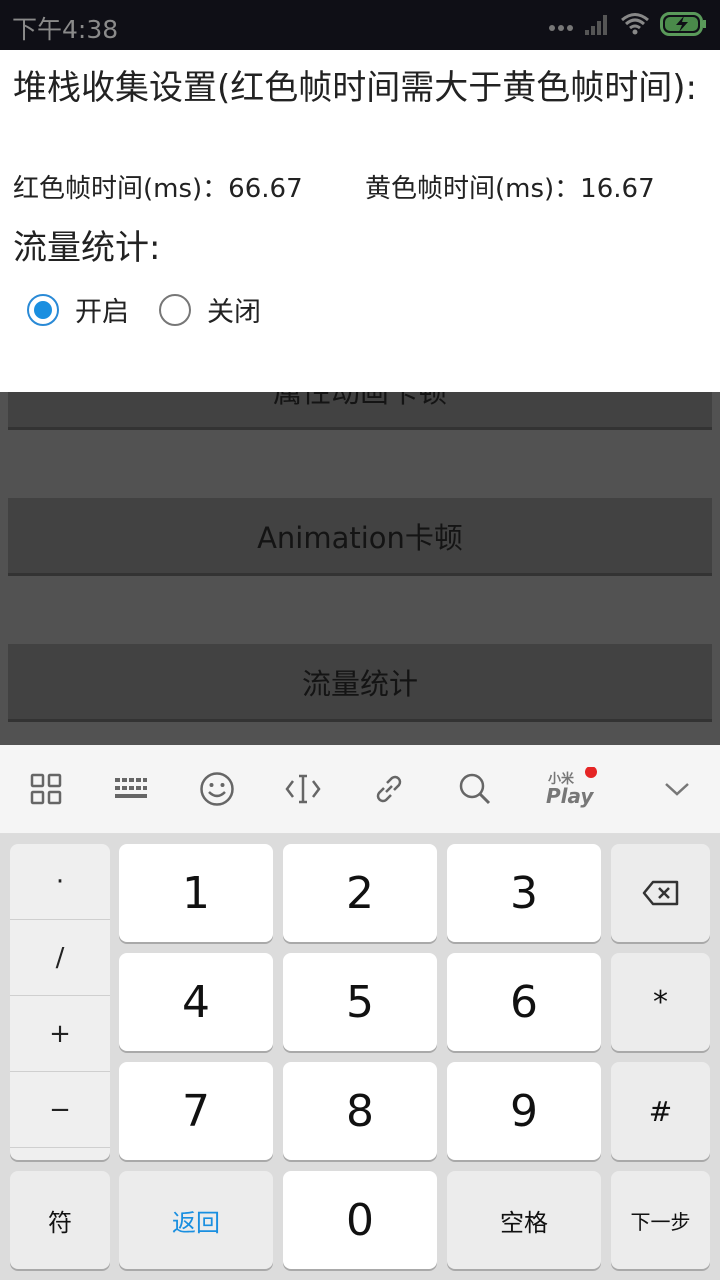  I want to click on traffic-stats-label: 流量统计:, so click(87, 248).